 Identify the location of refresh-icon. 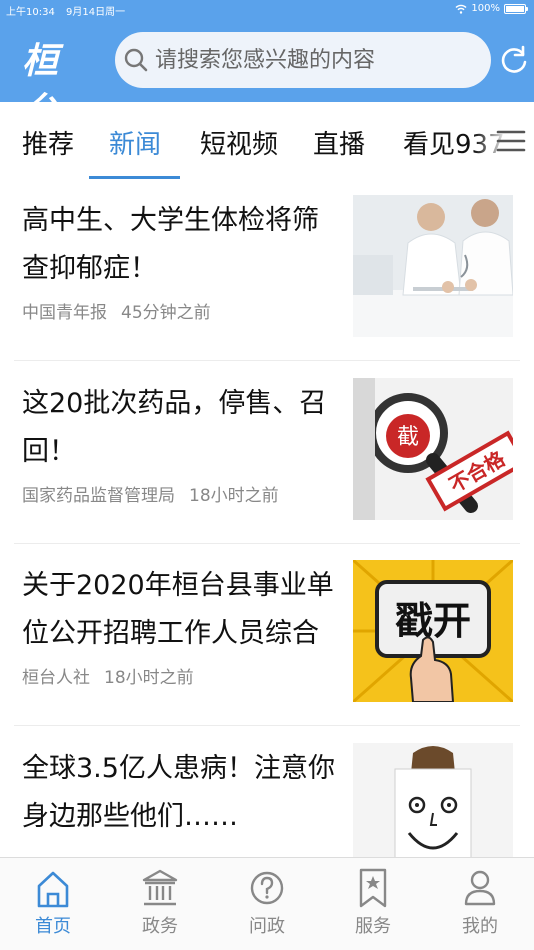
(514, 60).